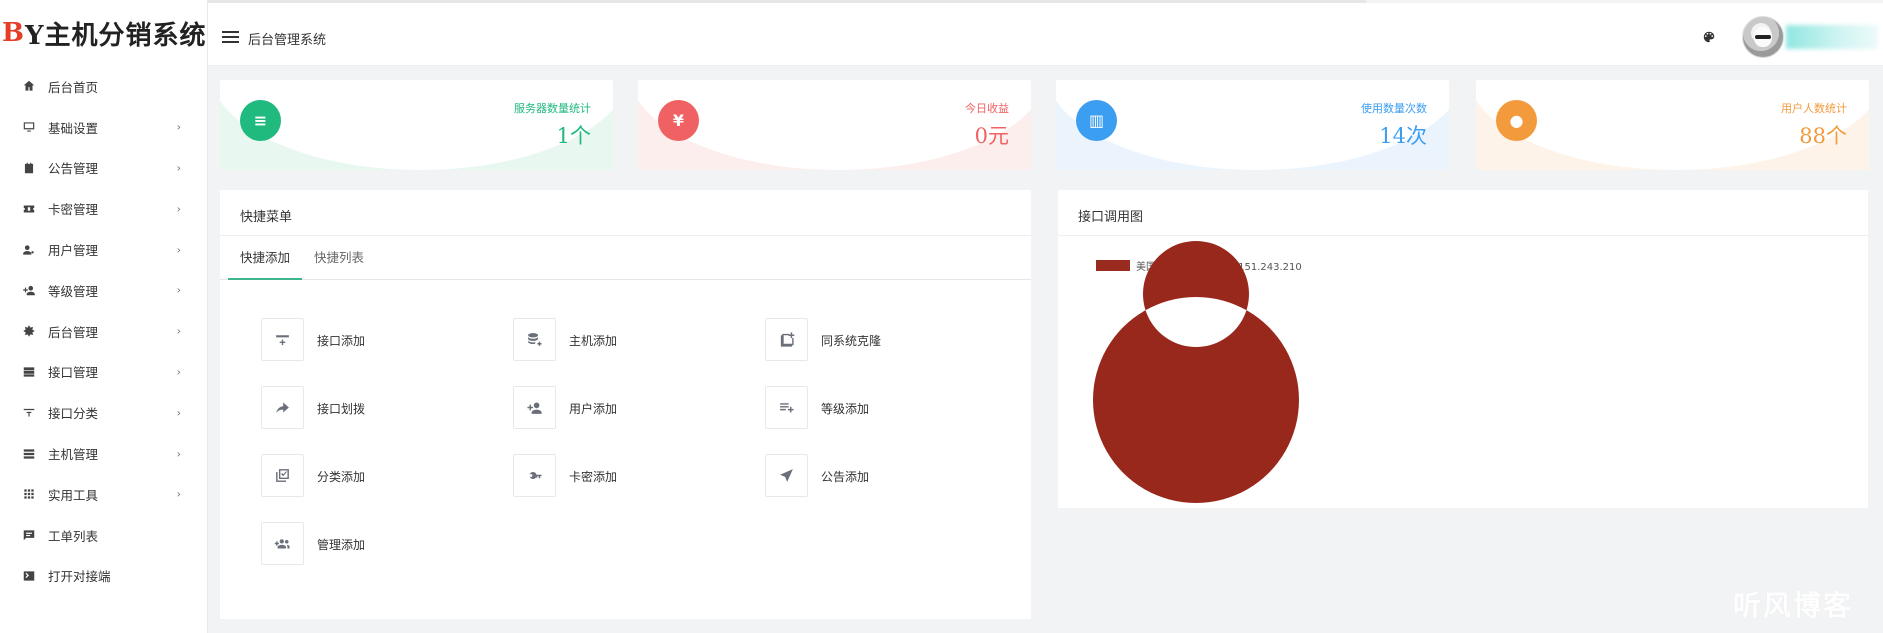 The width and height of the screenshot is (1883, 633). I want to click on quick-item-label: 公告添加, so click(845, 477).